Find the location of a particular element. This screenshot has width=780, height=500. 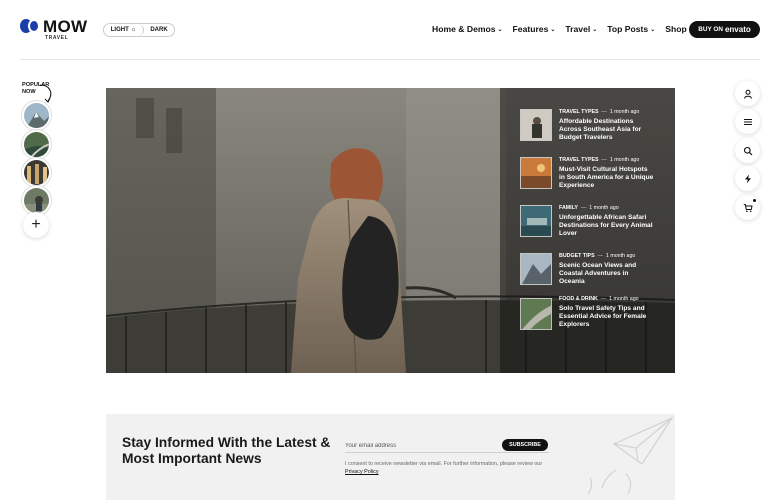

newsletter-form: SUBSCRIBE is located at coordinates (447, 446).